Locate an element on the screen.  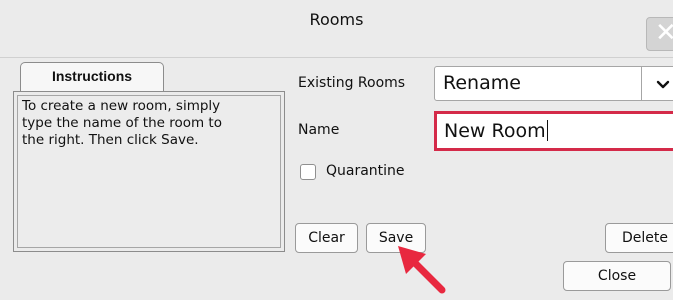
existing-rooms-value: Rename is located at coordinates (482, 83).